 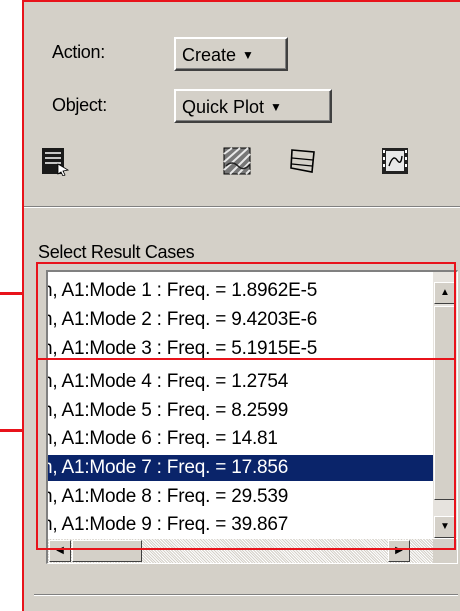 What do you see at coordinates (223, 107) in the screenshot?
I see `object-value: Quick Plot` at bounding box center [223, 107].